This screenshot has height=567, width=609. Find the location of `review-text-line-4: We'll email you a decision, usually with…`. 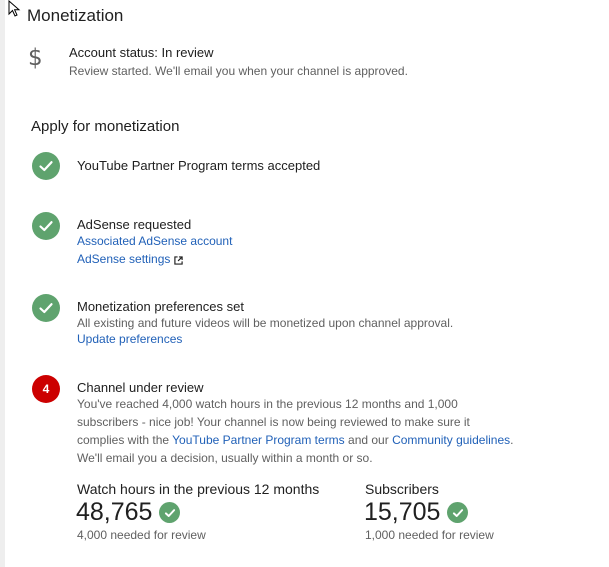

review-text-line-4: We'll email you a decision, usually with… is located at coordinates (225, 458).